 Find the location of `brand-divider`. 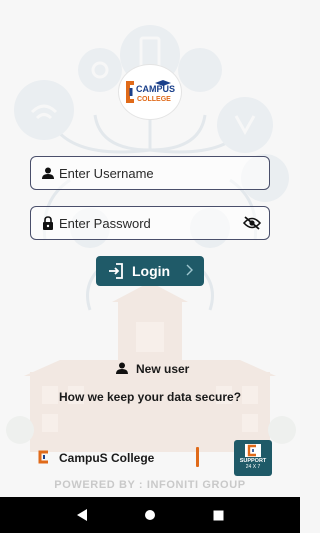

brand-divider is located at coordinates (197, 457).